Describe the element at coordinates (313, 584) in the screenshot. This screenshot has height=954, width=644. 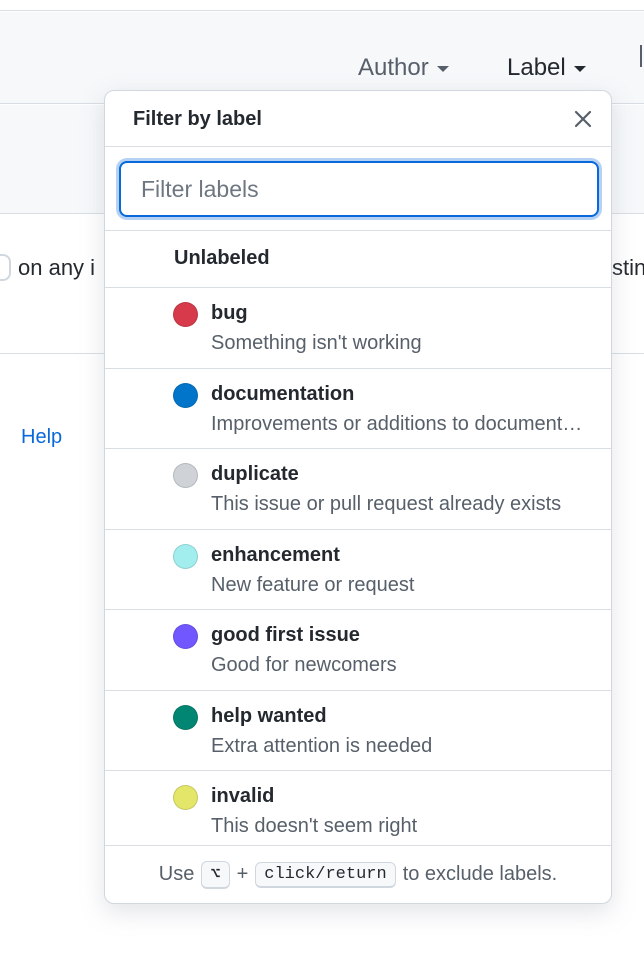
I see `label-description: New feature or request` at that location.